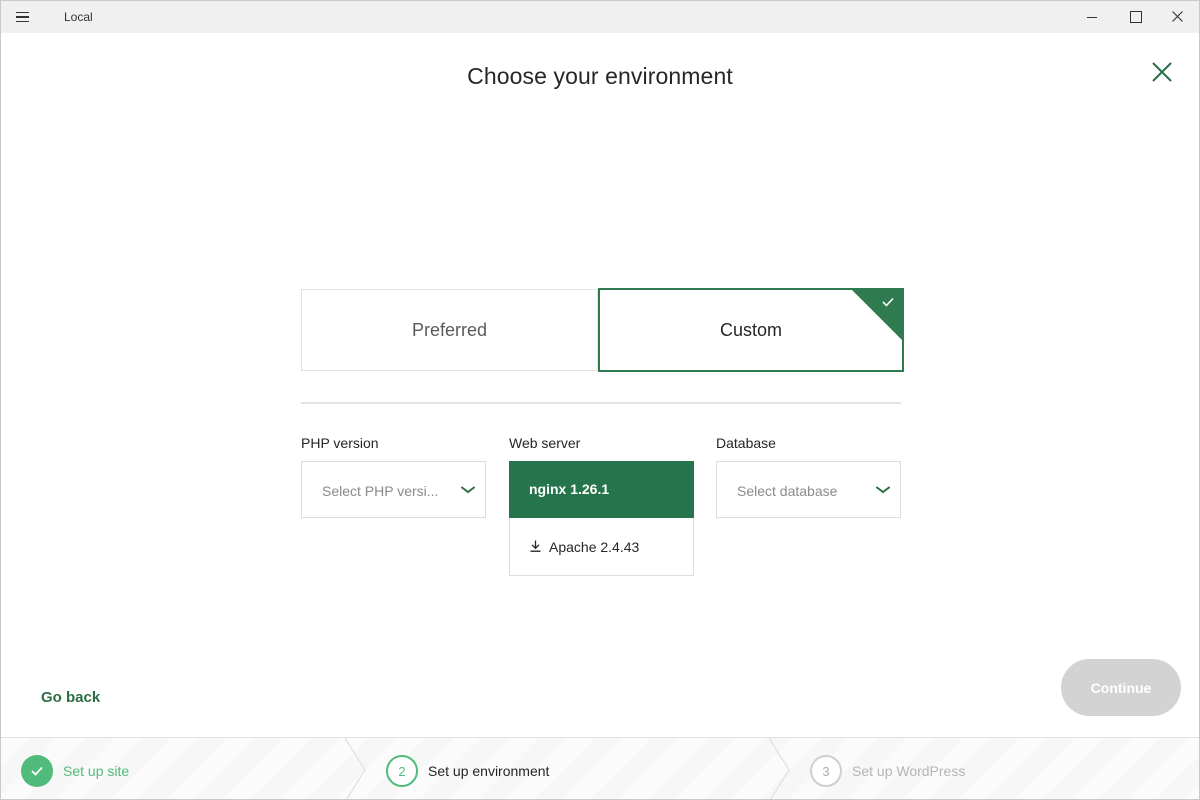  Describe the element at coordinates (1121, 687) in the screenshot. I see `continue-button: Continue` at that location.